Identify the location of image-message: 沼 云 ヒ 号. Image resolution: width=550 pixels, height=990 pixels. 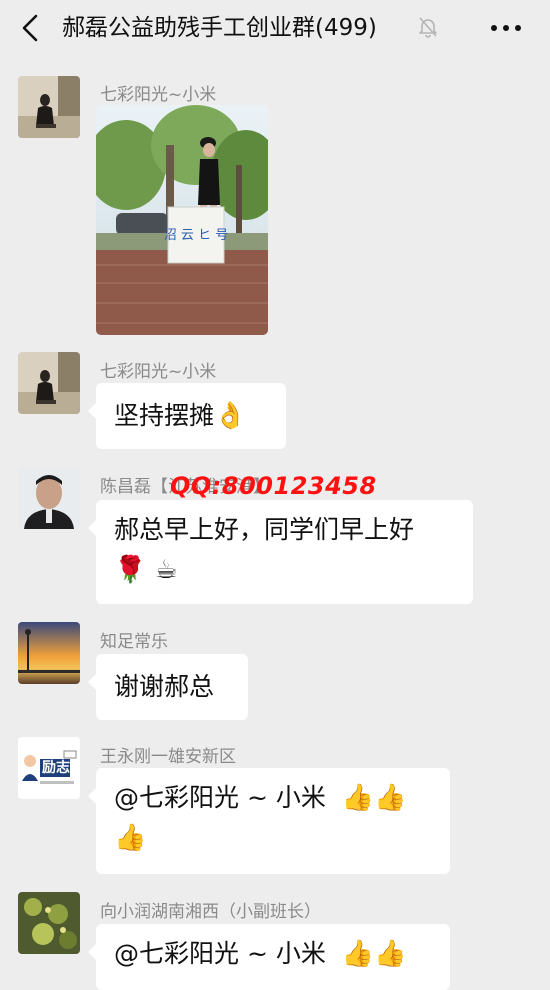
(182, 220).